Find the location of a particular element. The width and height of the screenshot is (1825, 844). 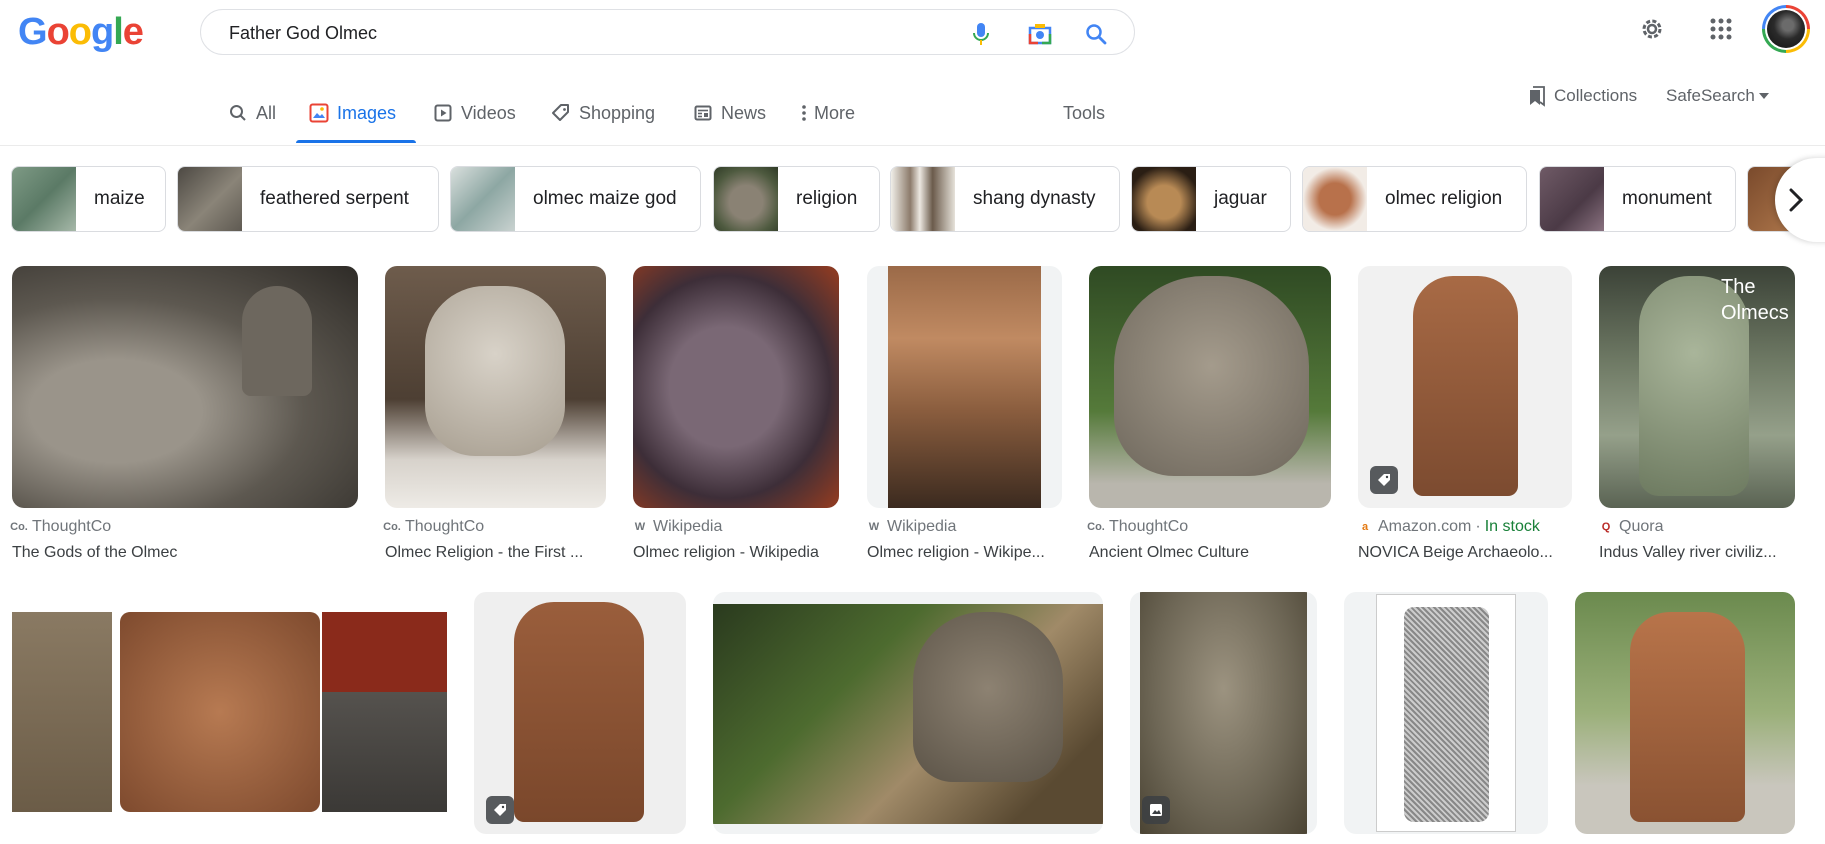

image-badge-icon is located at coordinates (1156, 810).